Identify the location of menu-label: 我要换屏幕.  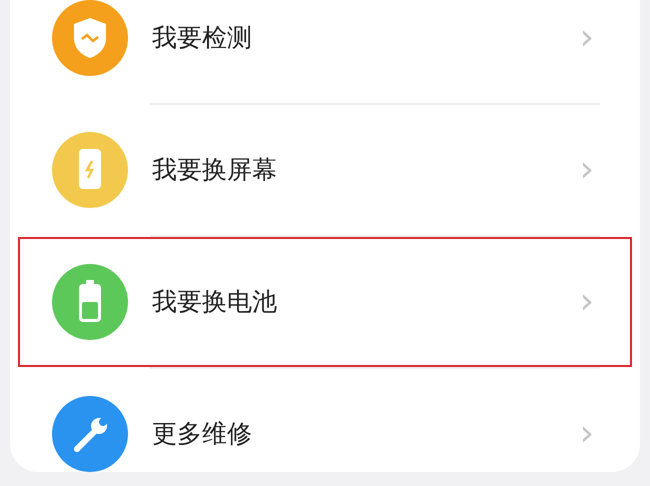
(215, 170).